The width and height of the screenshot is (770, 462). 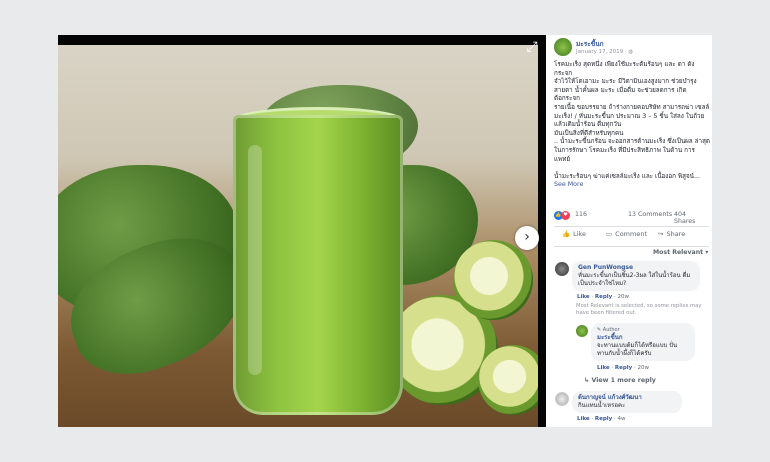 I want to click on chevron-right-icon: ›, so click(x=527, y=237).